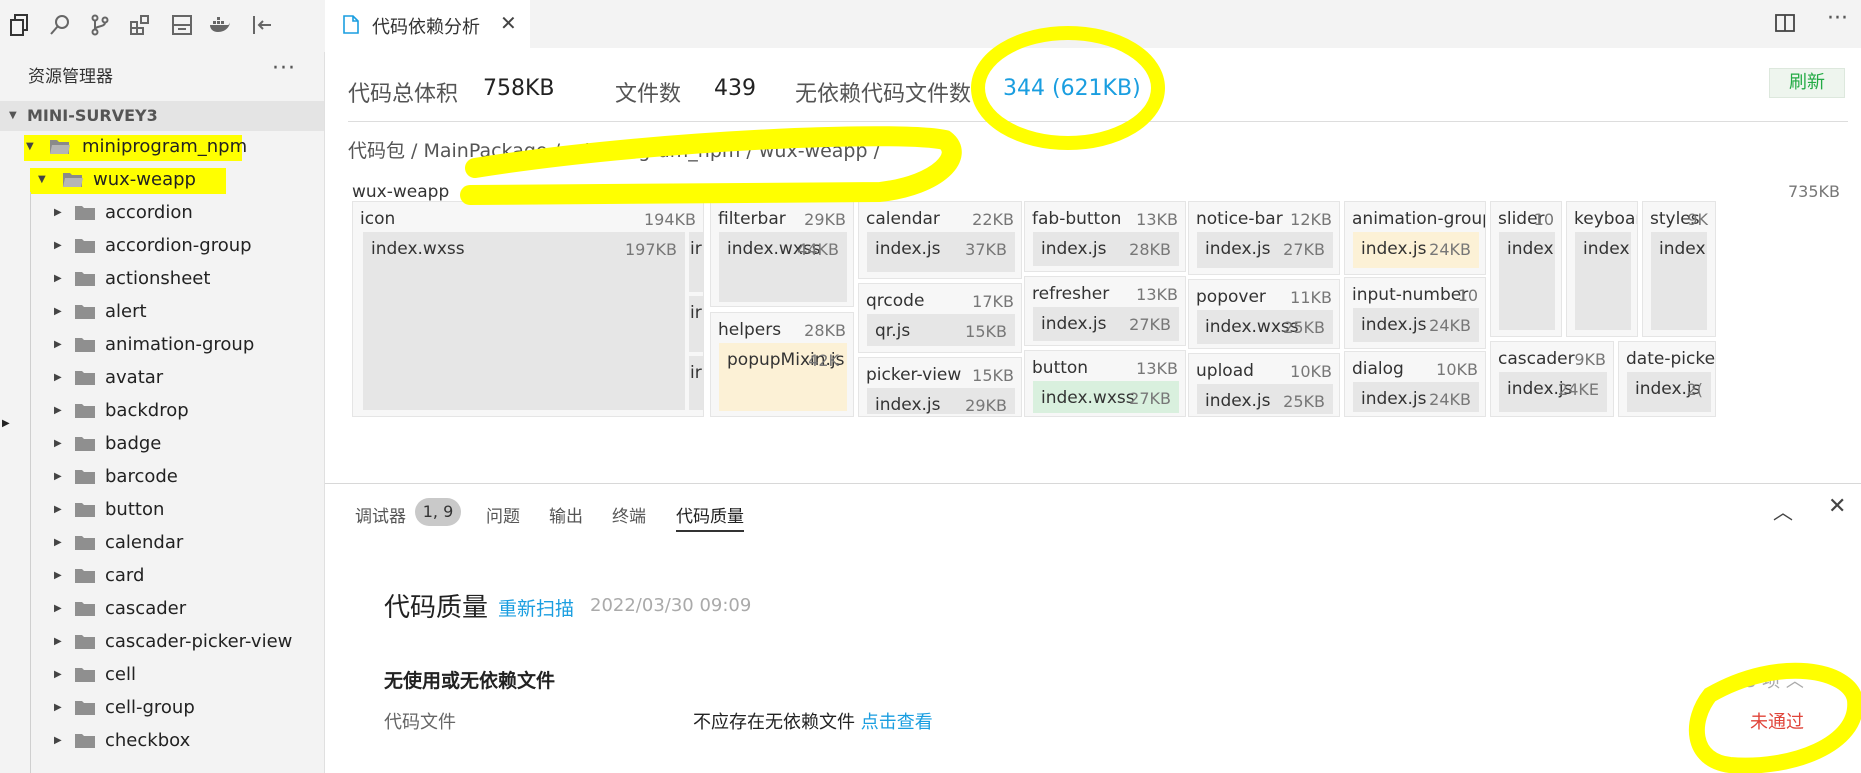 The image size is (1861, 773). I want to click on treemap-group-filterbar: filterbar 29KB index.wxss 44KB, so click(782, 254).